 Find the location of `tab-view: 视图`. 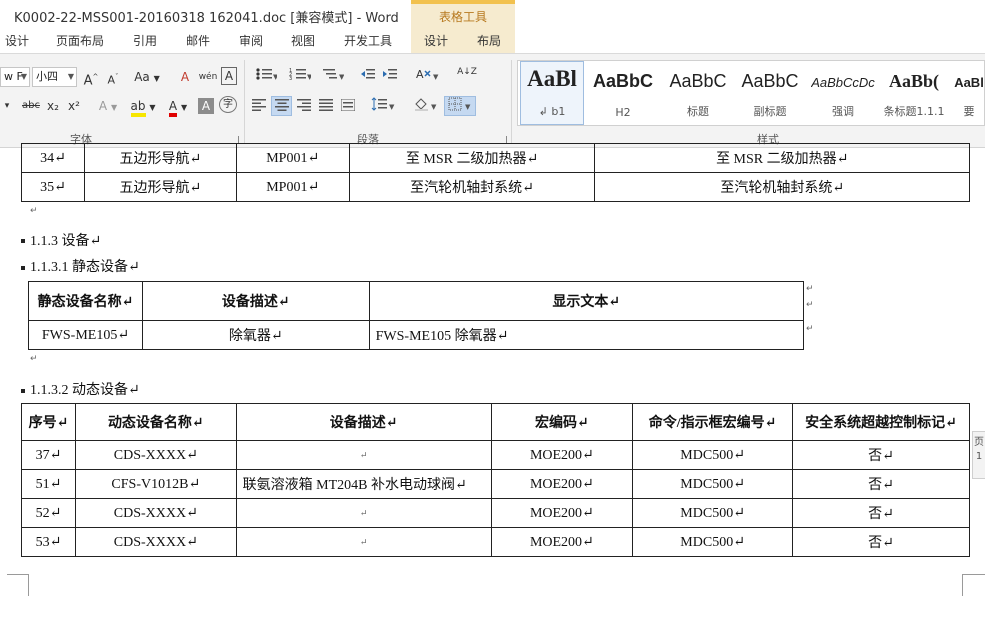

tab-view: 视图 is located at coordinates (303, 40).